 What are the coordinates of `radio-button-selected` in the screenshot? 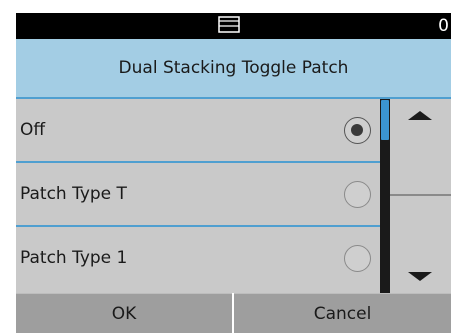 It's located at (357, 130).